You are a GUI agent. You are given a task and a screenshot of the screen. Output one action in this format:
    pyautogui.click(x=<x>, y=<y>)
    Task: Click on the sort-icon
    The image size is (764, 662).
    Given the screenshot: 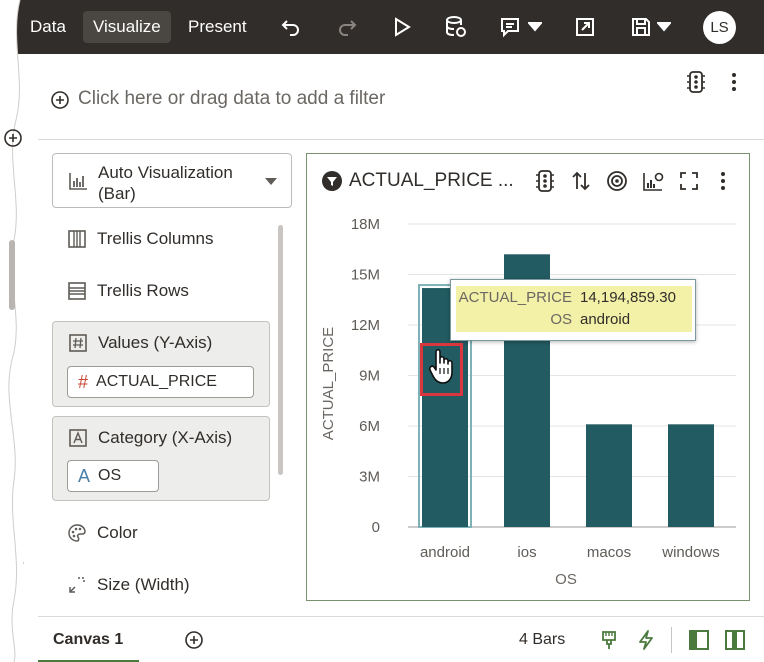 What is the action you would take?
    pyautogui.click(x=581, y=181)
    